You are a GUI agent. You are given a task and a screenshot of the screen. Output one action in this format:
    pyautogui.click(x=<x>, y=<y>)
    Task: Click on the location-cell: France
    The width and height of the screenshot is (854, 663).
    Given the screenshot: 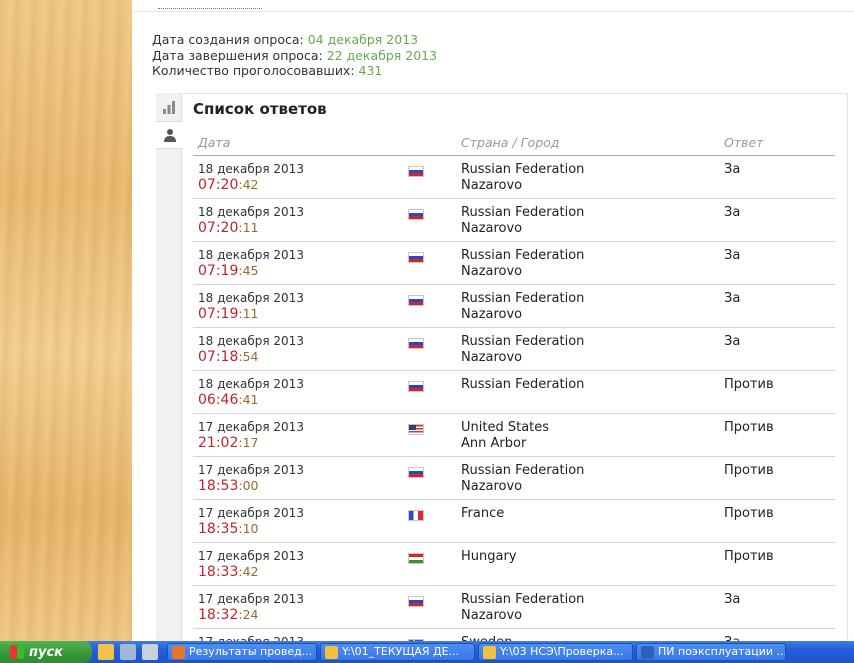 What is the action you would take?
    pyautogui.click(x=587, y=521)
    